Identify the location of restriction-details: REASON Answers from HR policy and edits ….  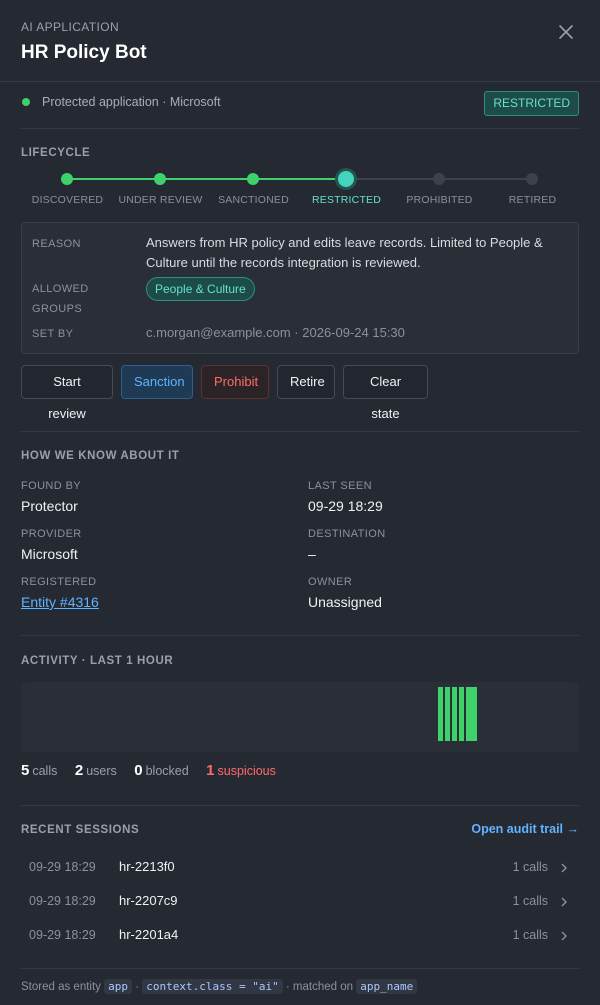
(300, 288).